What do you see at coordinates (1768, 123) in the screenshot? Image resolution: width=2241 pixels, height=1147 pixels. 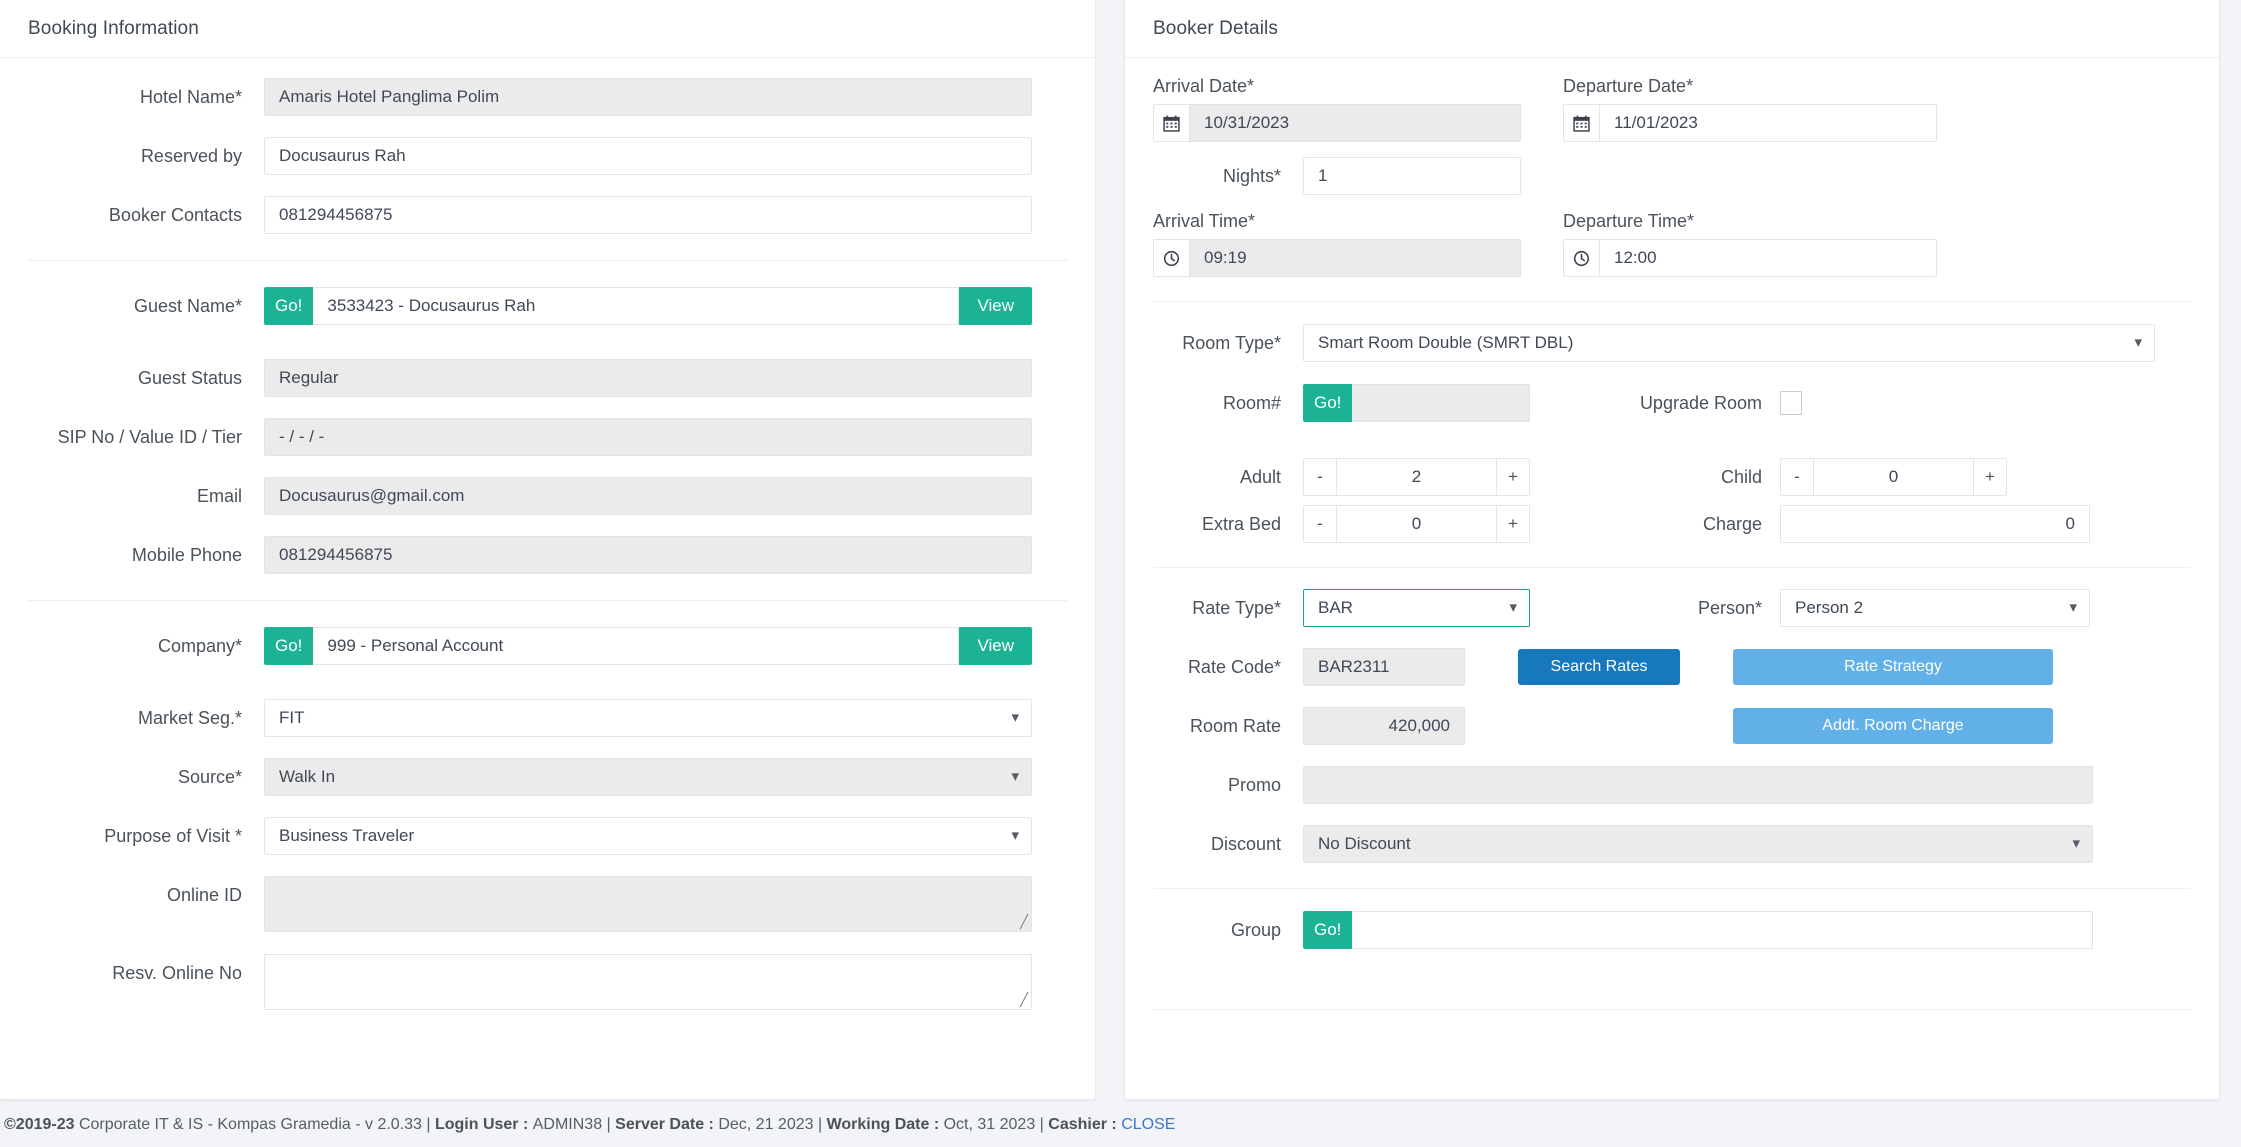 I see `departure-date-input: 11/01/2023` at bounding box center [1768, 123].